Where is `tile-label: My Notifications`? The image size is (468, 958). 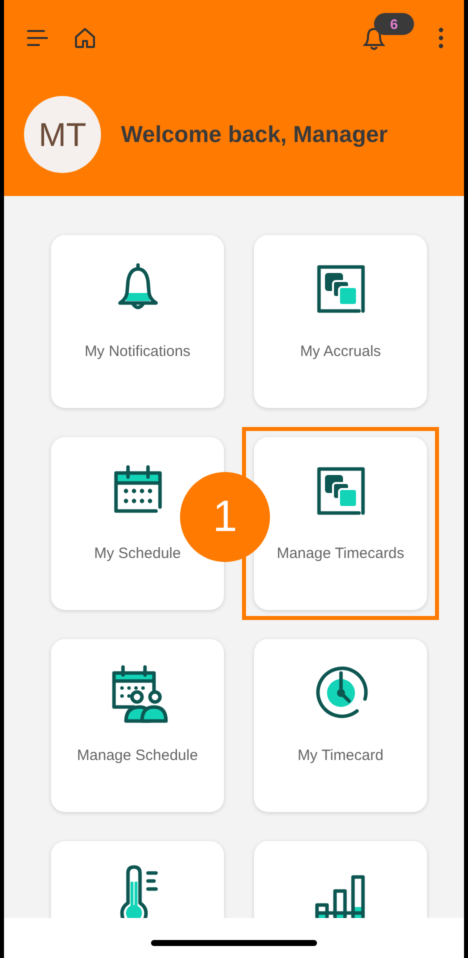
tile-label: My Notifications is located at coordinates (137, 352).